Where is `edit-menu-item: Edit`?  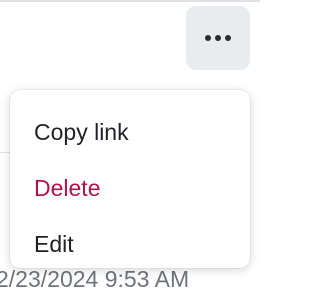 edit-menu-item: Edit is located at coordinates (130, 244).